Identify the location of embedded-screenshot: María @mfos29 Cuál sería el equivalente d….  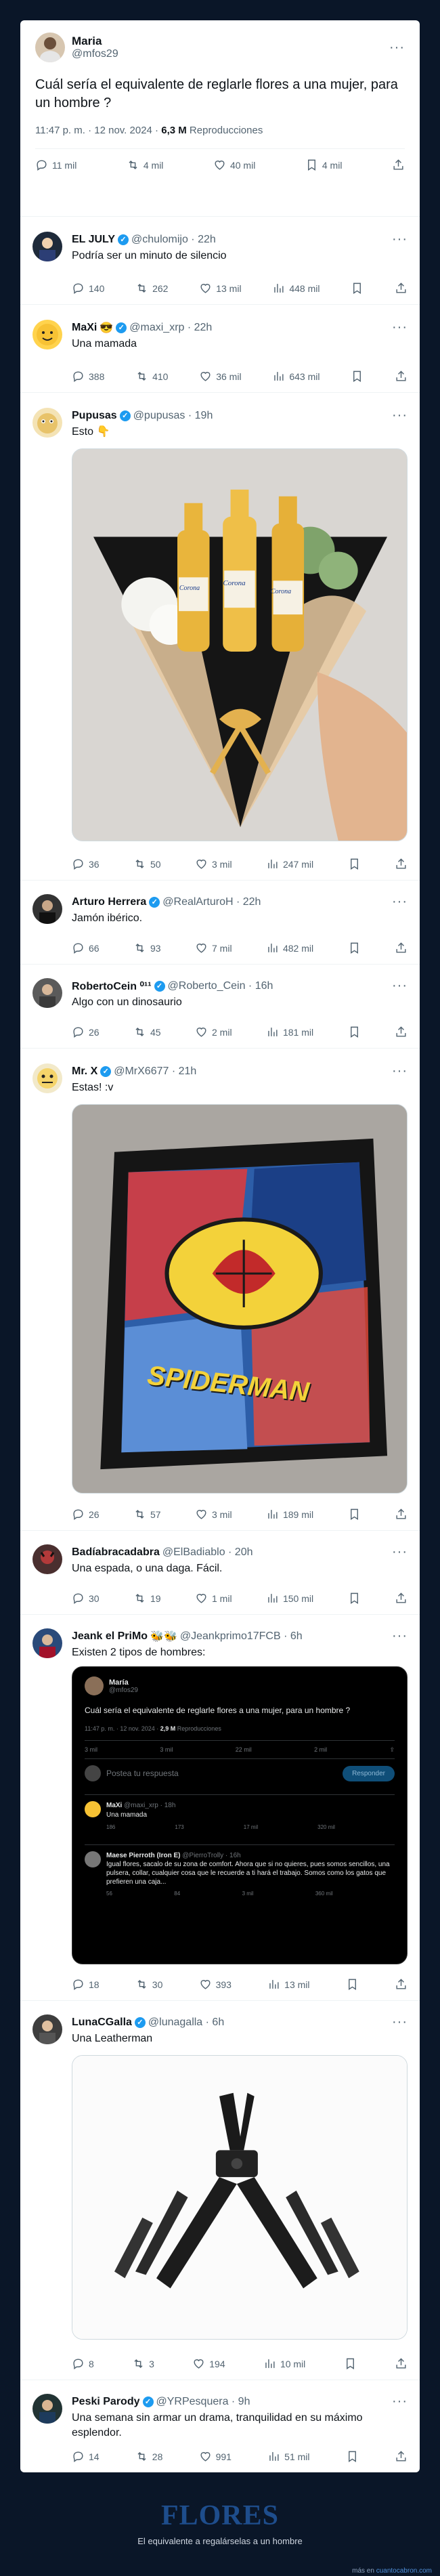
(240, 1815).